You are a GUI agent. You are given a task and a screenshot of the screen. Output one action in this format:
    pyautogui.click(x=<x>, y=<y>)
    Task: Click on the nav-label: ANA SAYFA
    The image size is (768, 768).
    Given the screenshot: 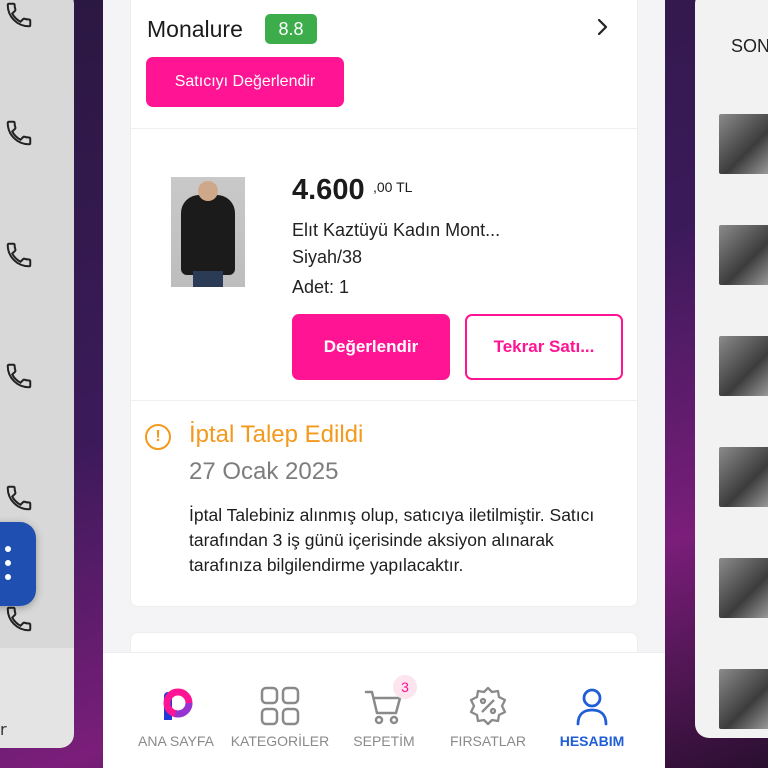 What is the action you would take?
    pyautogui.click(x=176, y=741)
    